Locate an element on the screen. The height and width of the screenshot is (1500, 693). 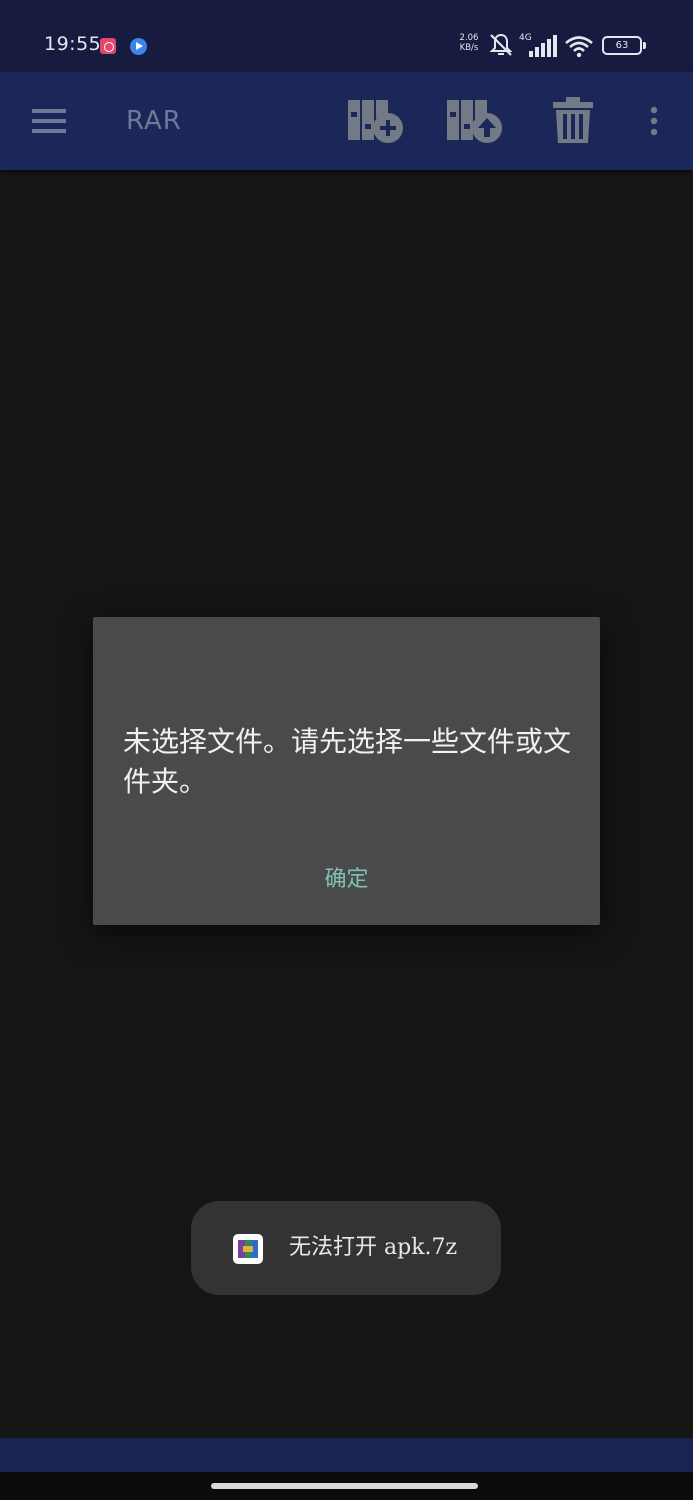
more-options-icon is located at coordinates (654, 121).